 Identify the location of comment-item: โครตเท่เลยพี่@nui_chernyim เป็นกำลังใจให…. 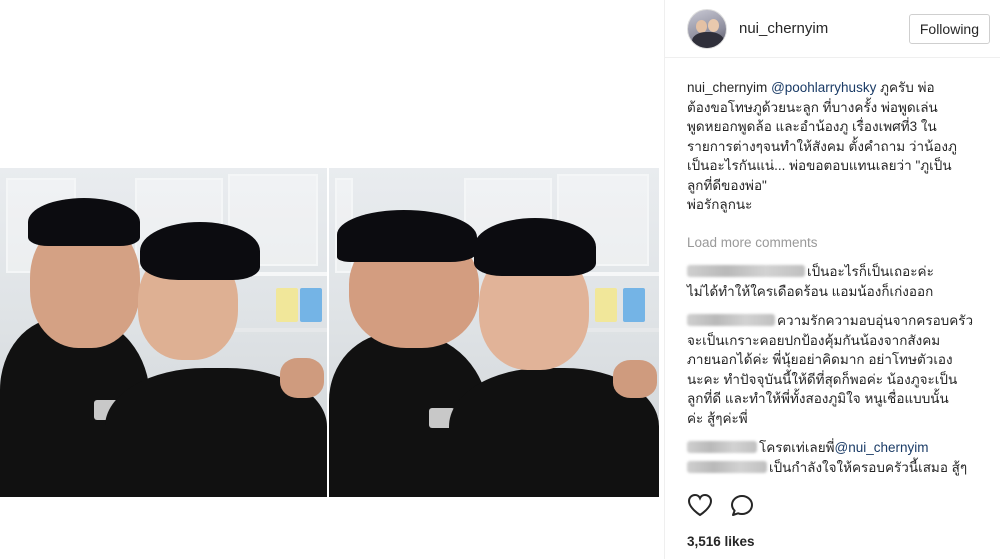
(836, 457).